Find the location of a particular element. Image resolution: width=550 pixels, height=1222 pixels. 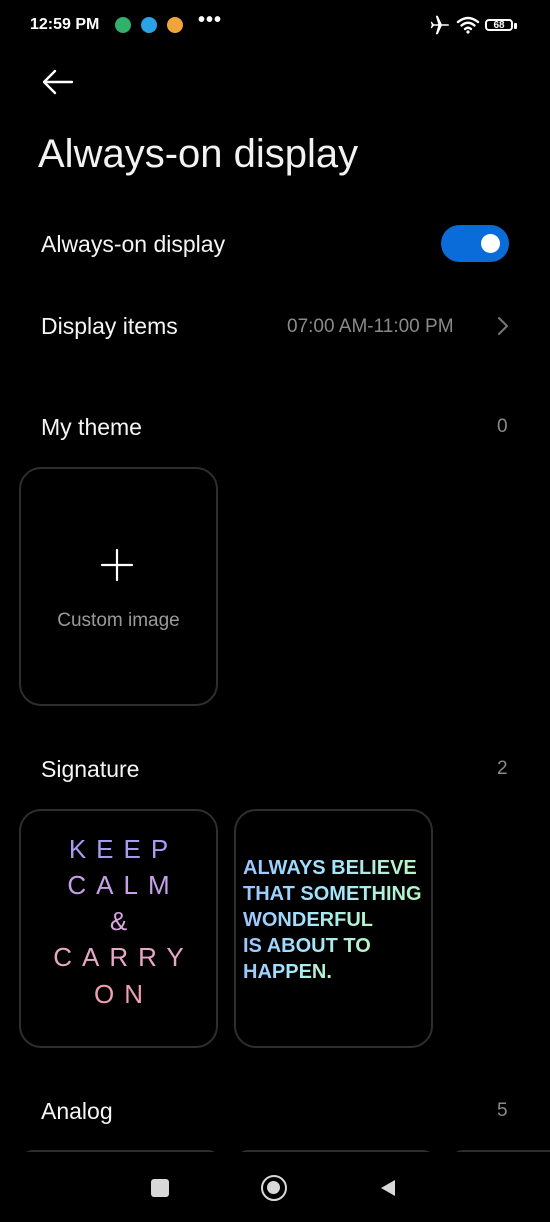

signature-text-line: HAPPEN. is located at coordinates (287, 972).